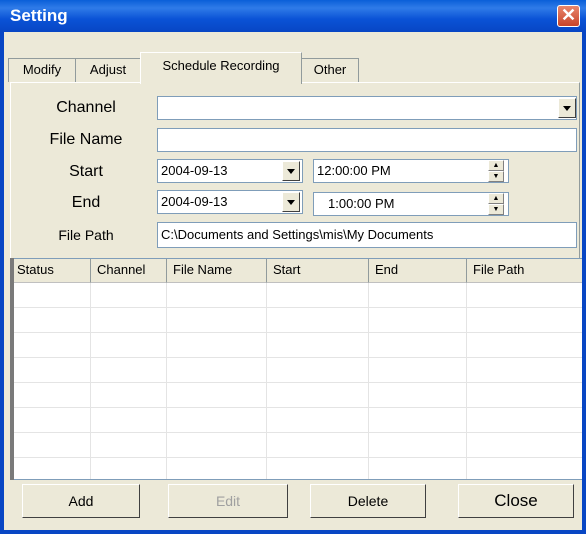 The image size is (586, 534). I want to click on end-date-dropdown-icon, so click(291, 202).